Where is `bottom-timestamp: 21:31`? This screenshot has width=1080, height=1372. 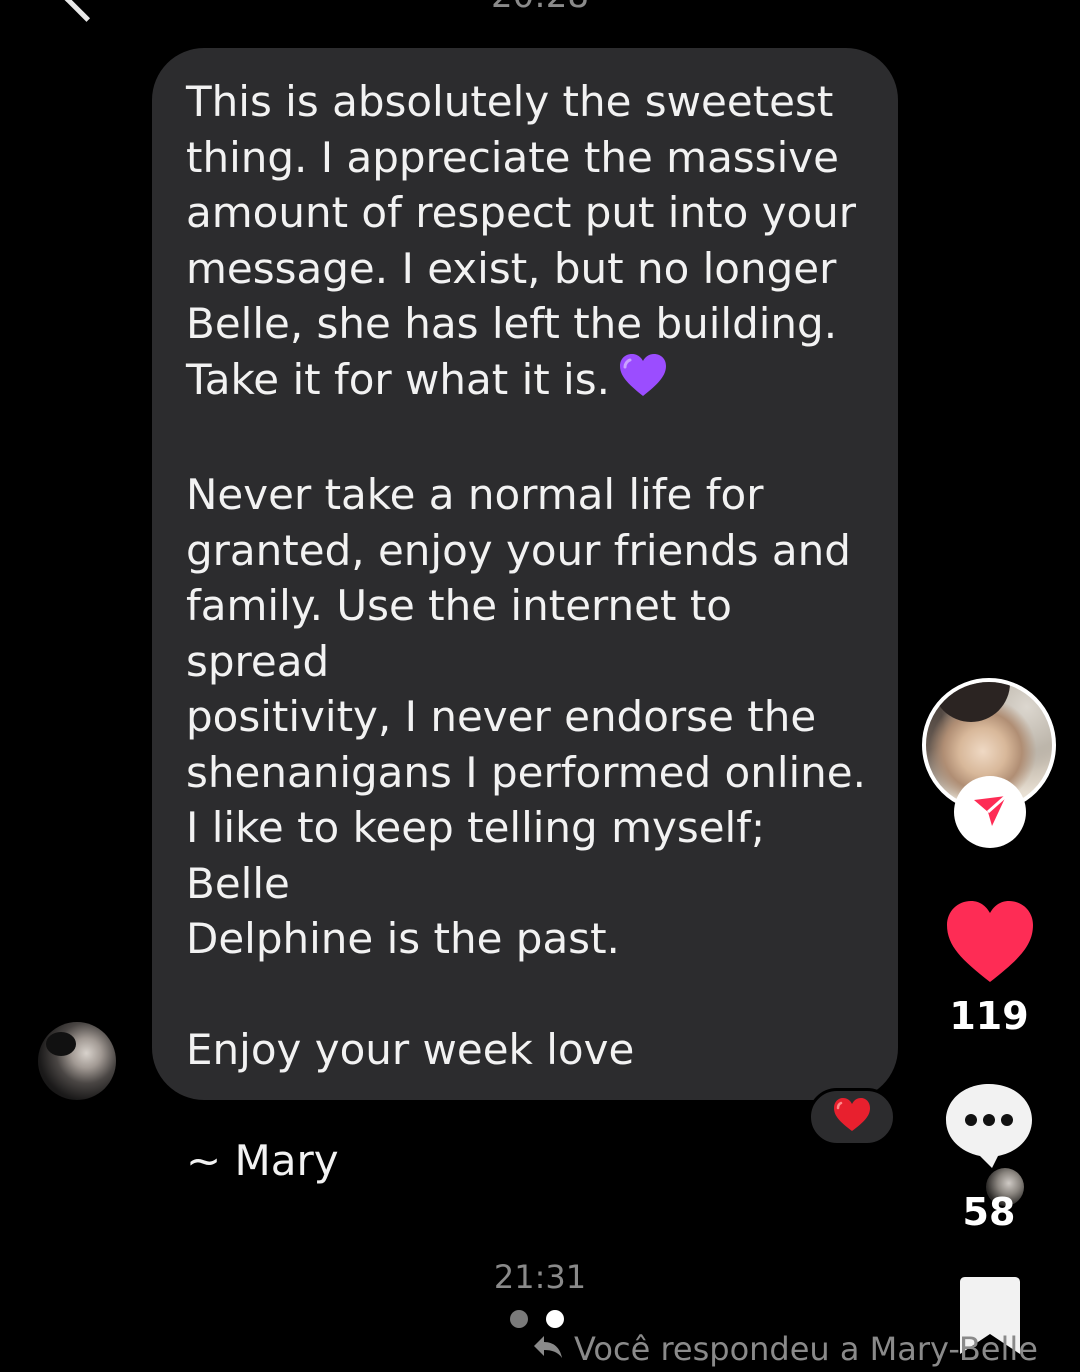 bottom-timestamp: 21:31 is located at coordinates (540, 1277).